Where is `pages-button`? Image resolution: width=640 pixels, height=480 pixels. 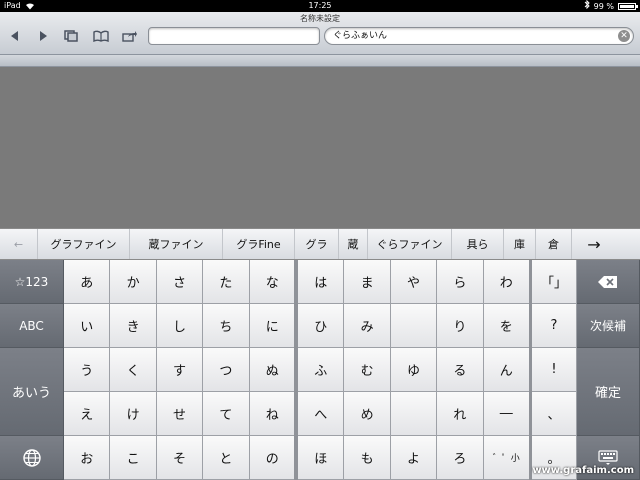
pages-button is located at coordinates (71, 36).